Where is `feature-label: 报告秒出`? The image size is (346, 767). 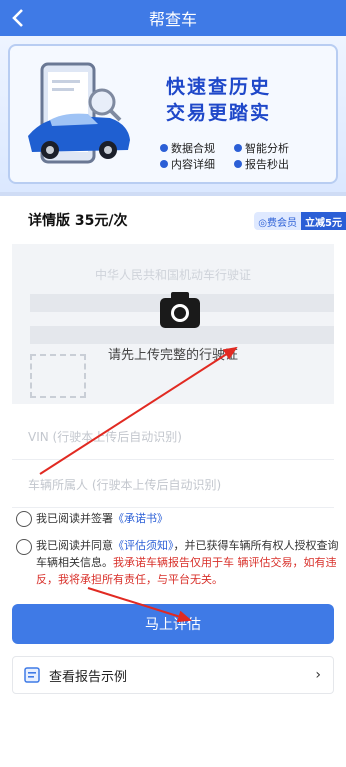 feature-label: 报告秒出 is located at coordinates (267, 164).